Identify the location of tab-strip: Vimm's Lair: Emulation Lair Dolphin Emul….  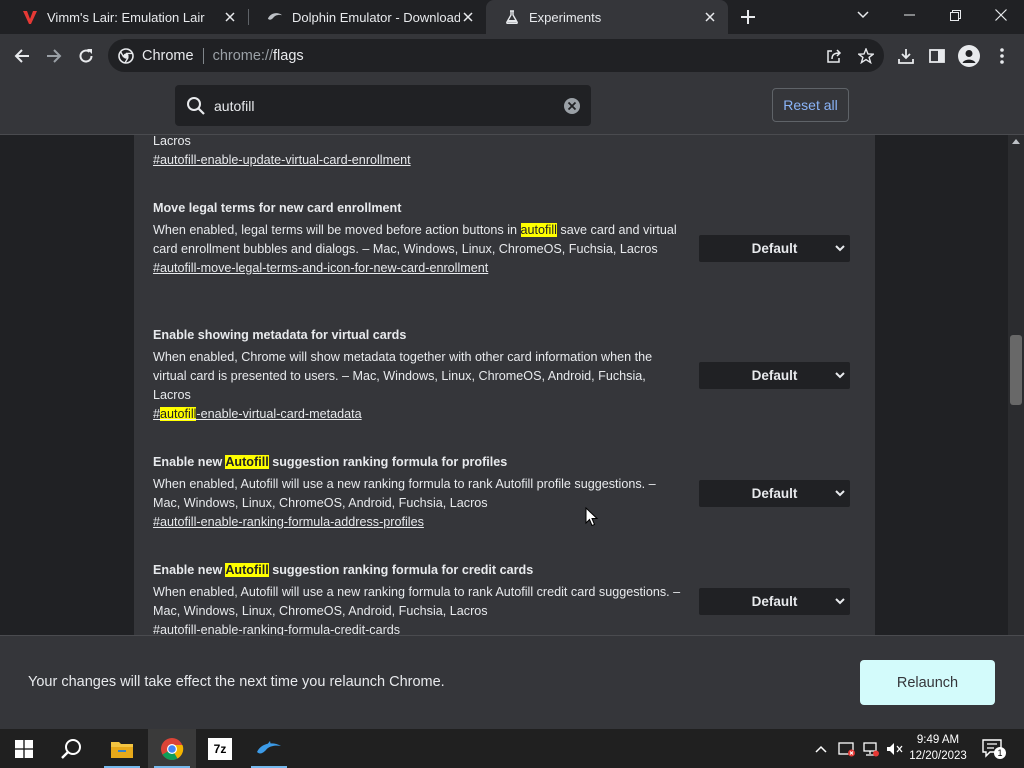
(512, 17).